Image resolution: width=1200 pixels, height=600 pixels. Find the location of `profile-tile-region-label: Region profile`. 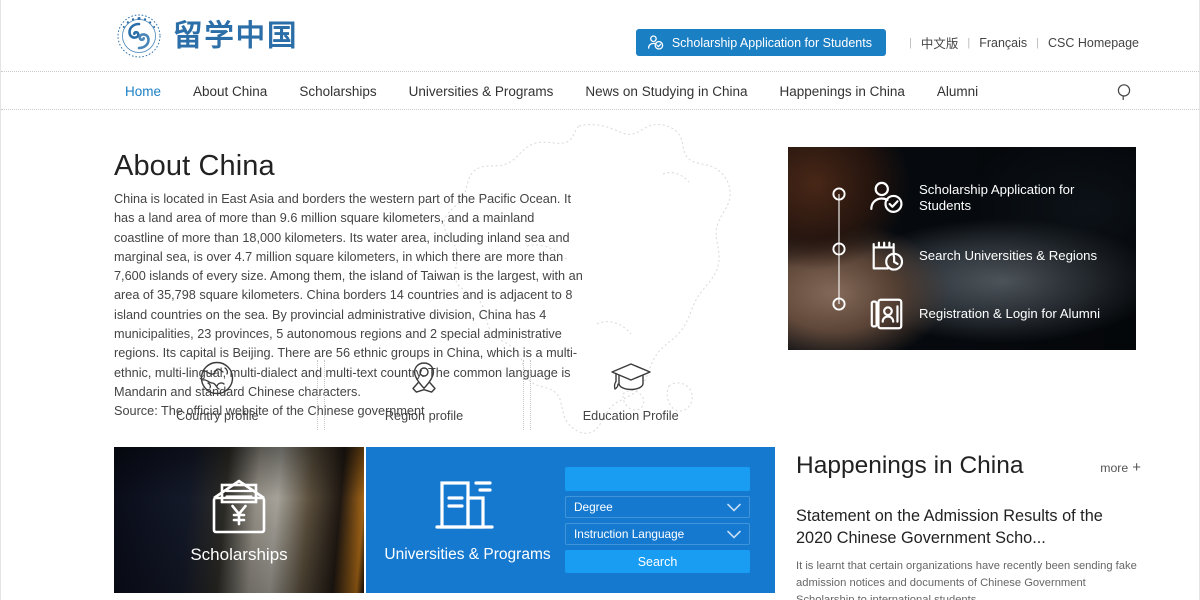

profile-tile-region-label: Region profile is located at coordinates (424, 416).